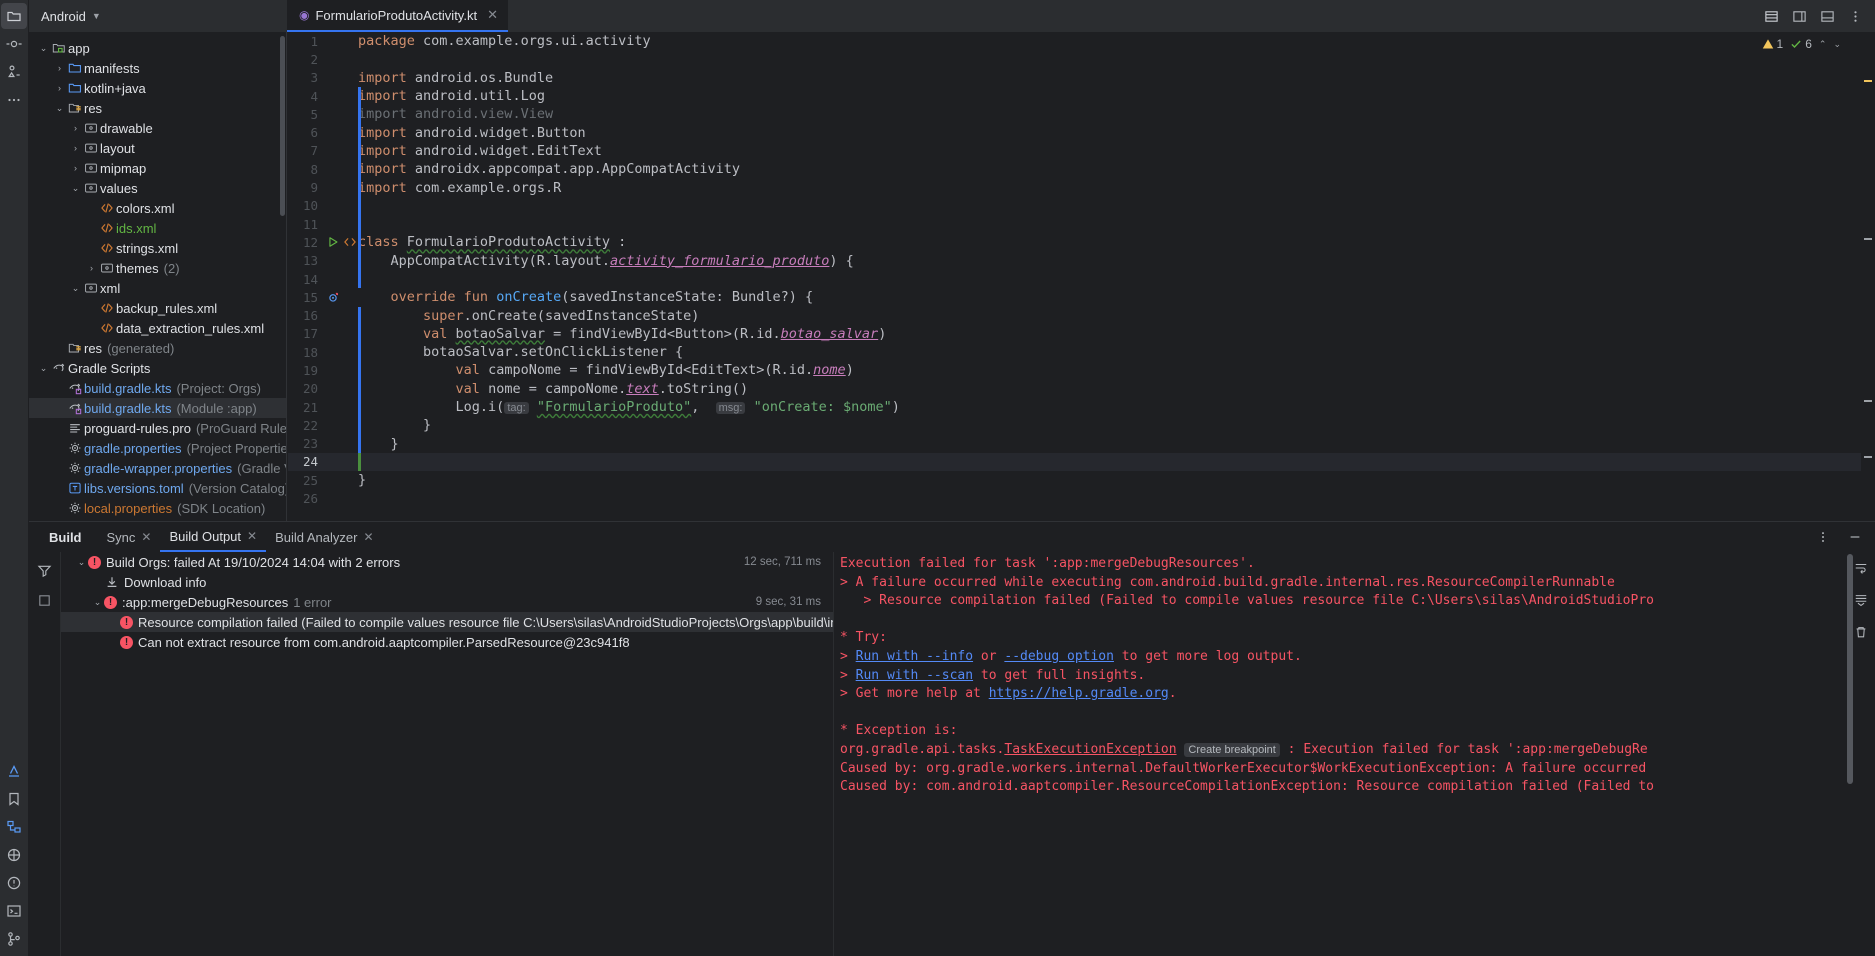  Describe the element at coordinates (1081, 151) in the screenshot. I see `code-line: 7 import android.widget.EditText` at that location.